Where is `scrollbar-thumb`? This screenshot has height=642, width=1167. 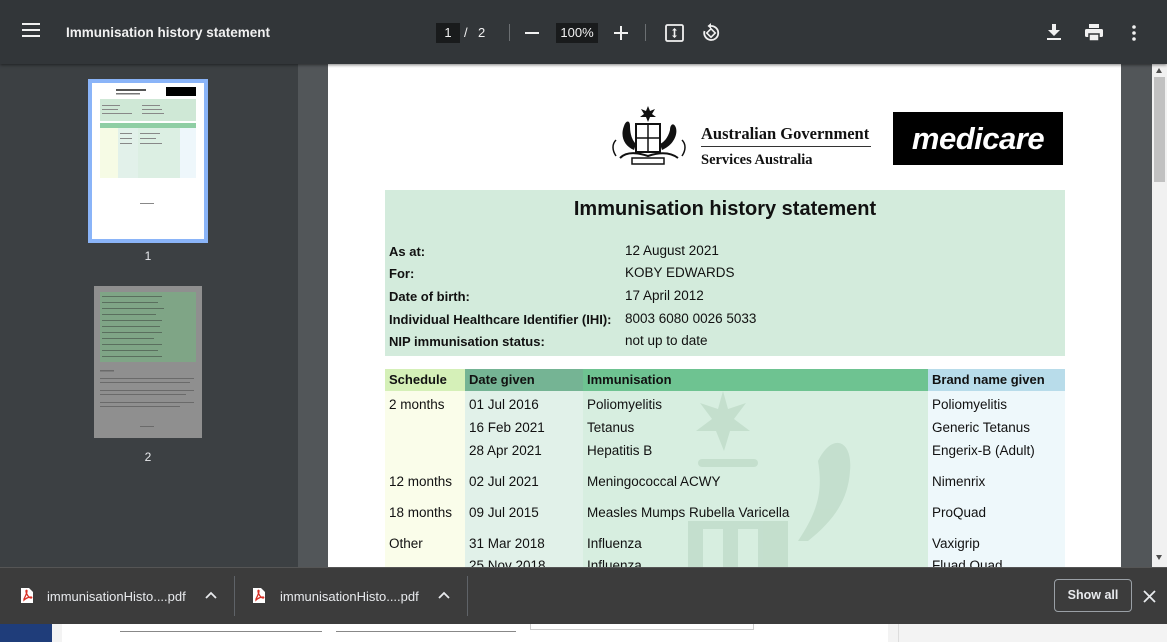 scrollbar-thumb is located at coordinates (1159, 129).